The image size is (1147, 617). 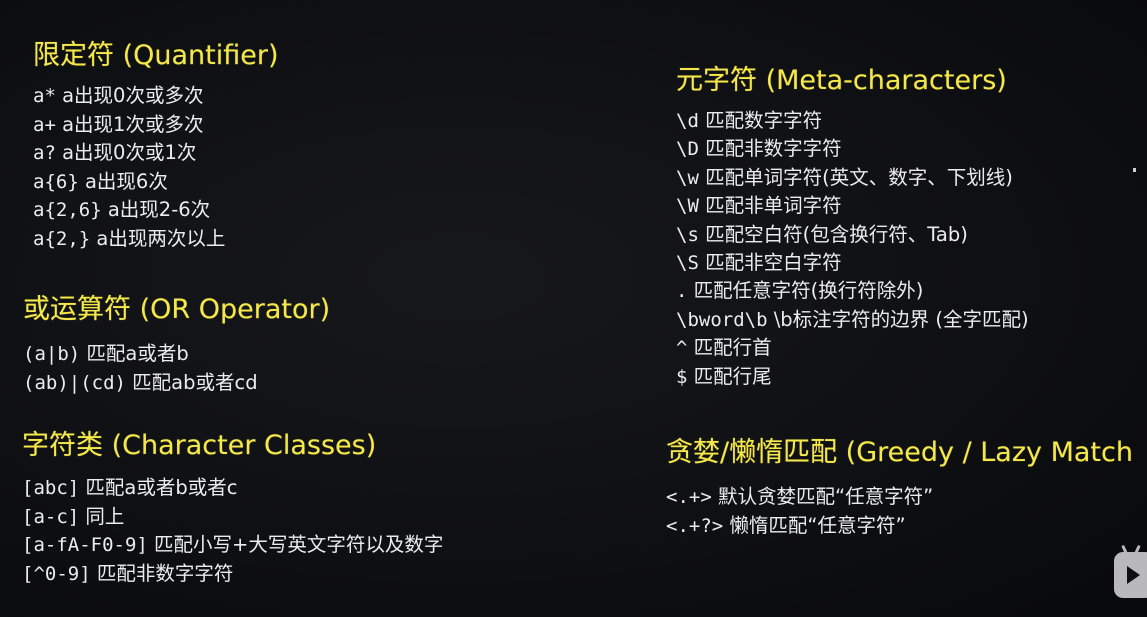 What do you see at coordinates (85, 545) in the screenshot?
I see `pattern-code: [a-fA-F0-9]` at bounding box center [85, 545].